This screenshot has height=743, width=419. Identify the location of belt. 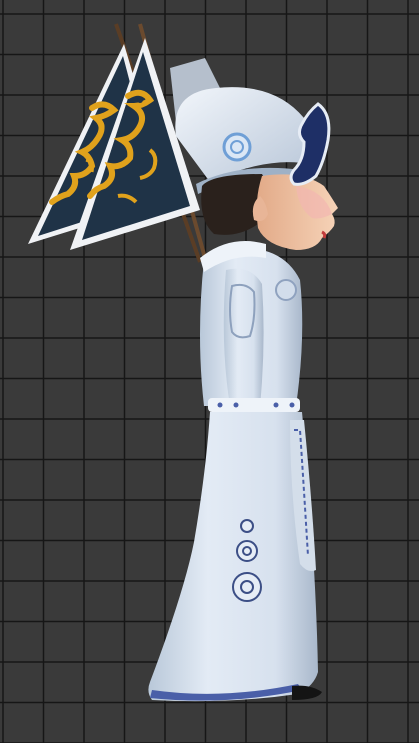
(254, 405).